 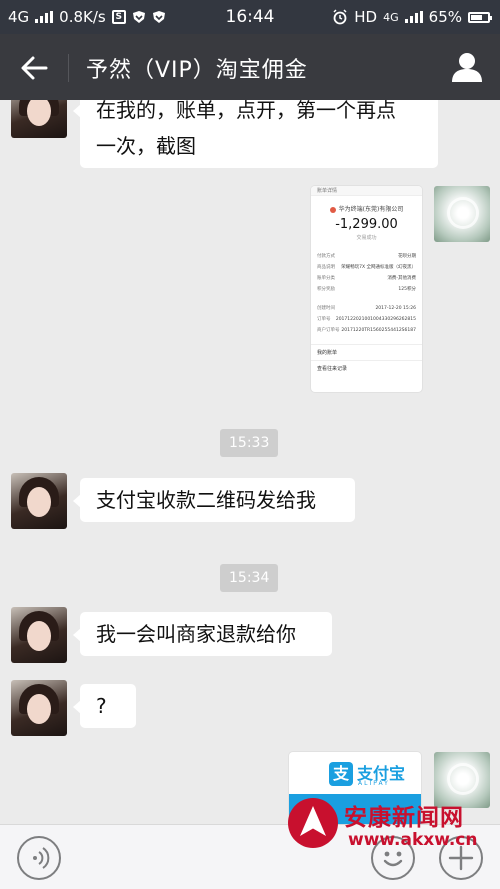 I want to click on signal-icon-right, so click(x=413, y=17).